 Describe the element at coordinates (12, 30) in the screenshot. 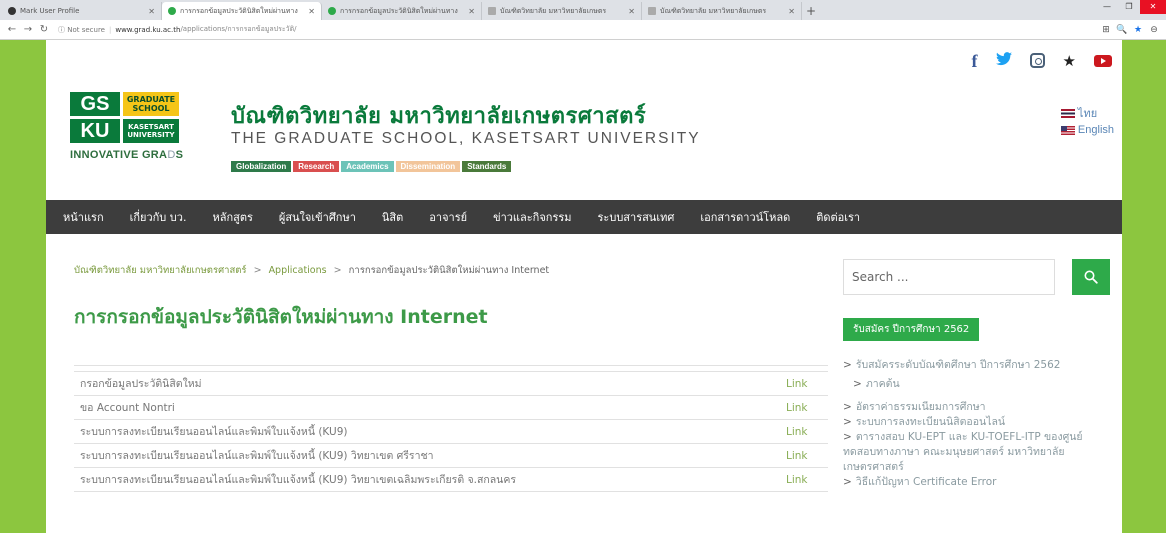

I see `back-icon: ←` at that location.